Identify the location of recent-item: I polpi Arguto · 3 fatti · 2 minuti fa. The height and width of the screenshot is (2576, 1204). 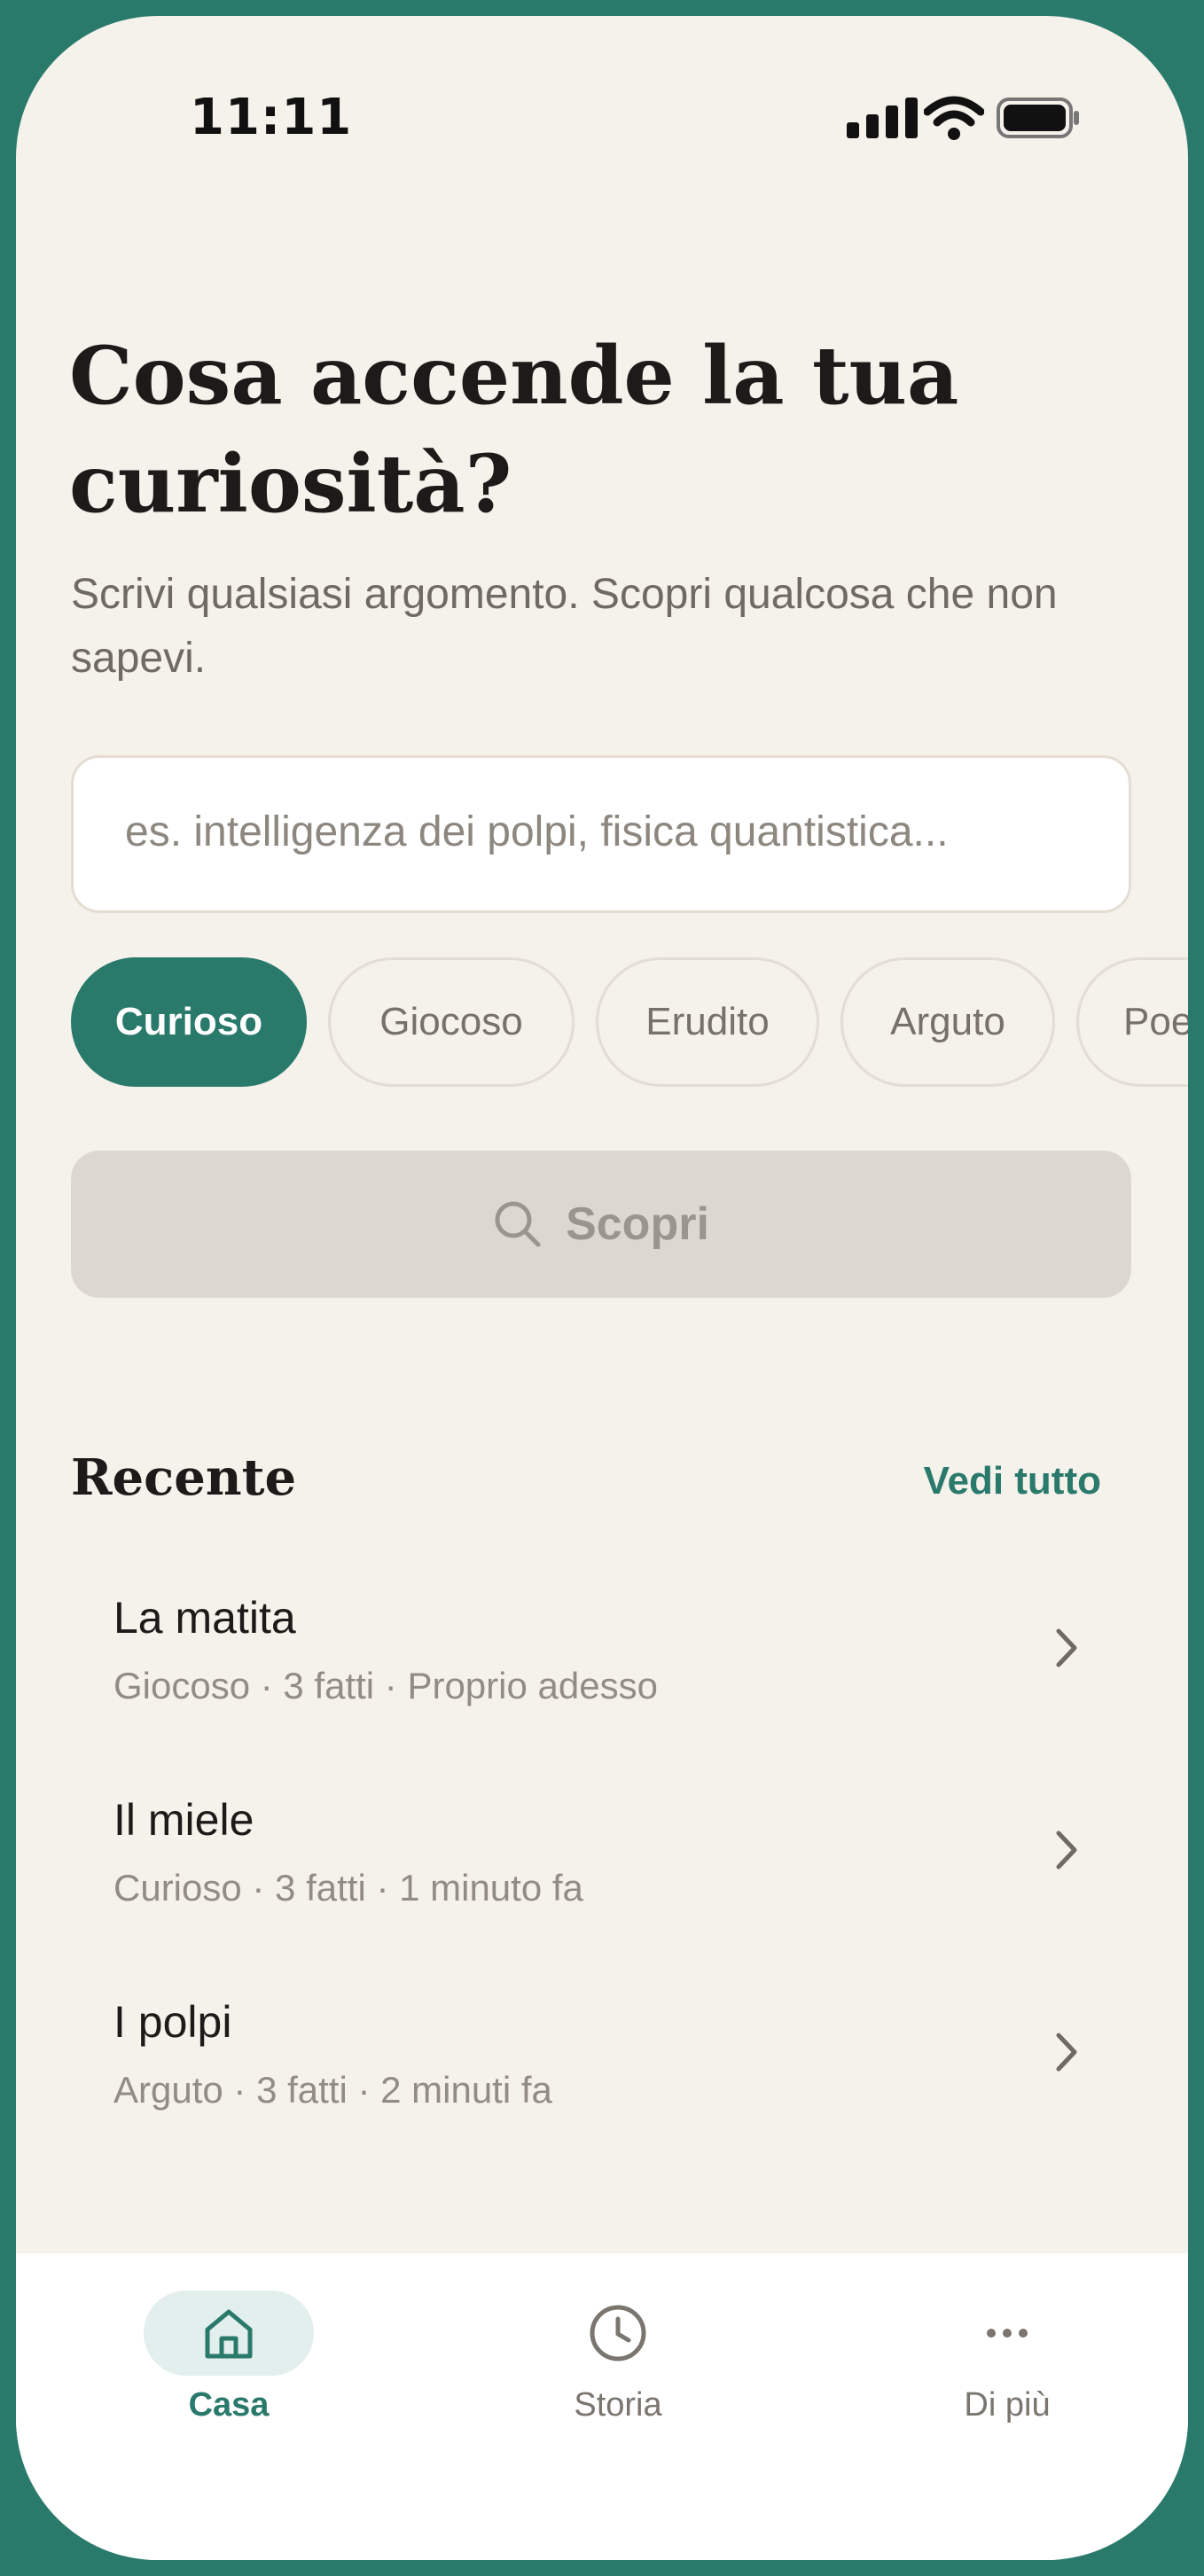
(601, 2085).